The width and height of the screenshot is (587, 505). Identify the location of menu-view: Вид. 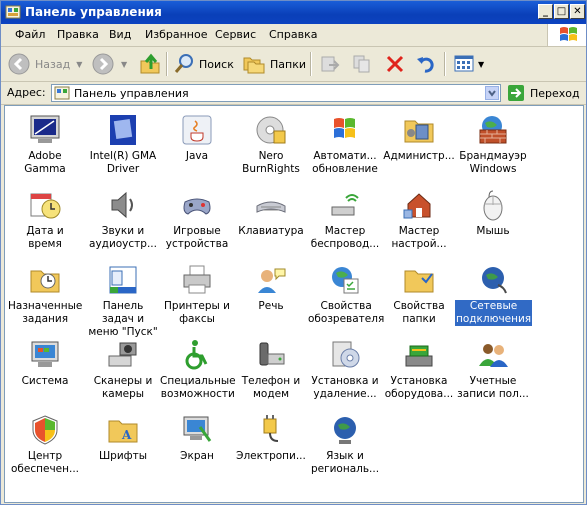
(120, 34).